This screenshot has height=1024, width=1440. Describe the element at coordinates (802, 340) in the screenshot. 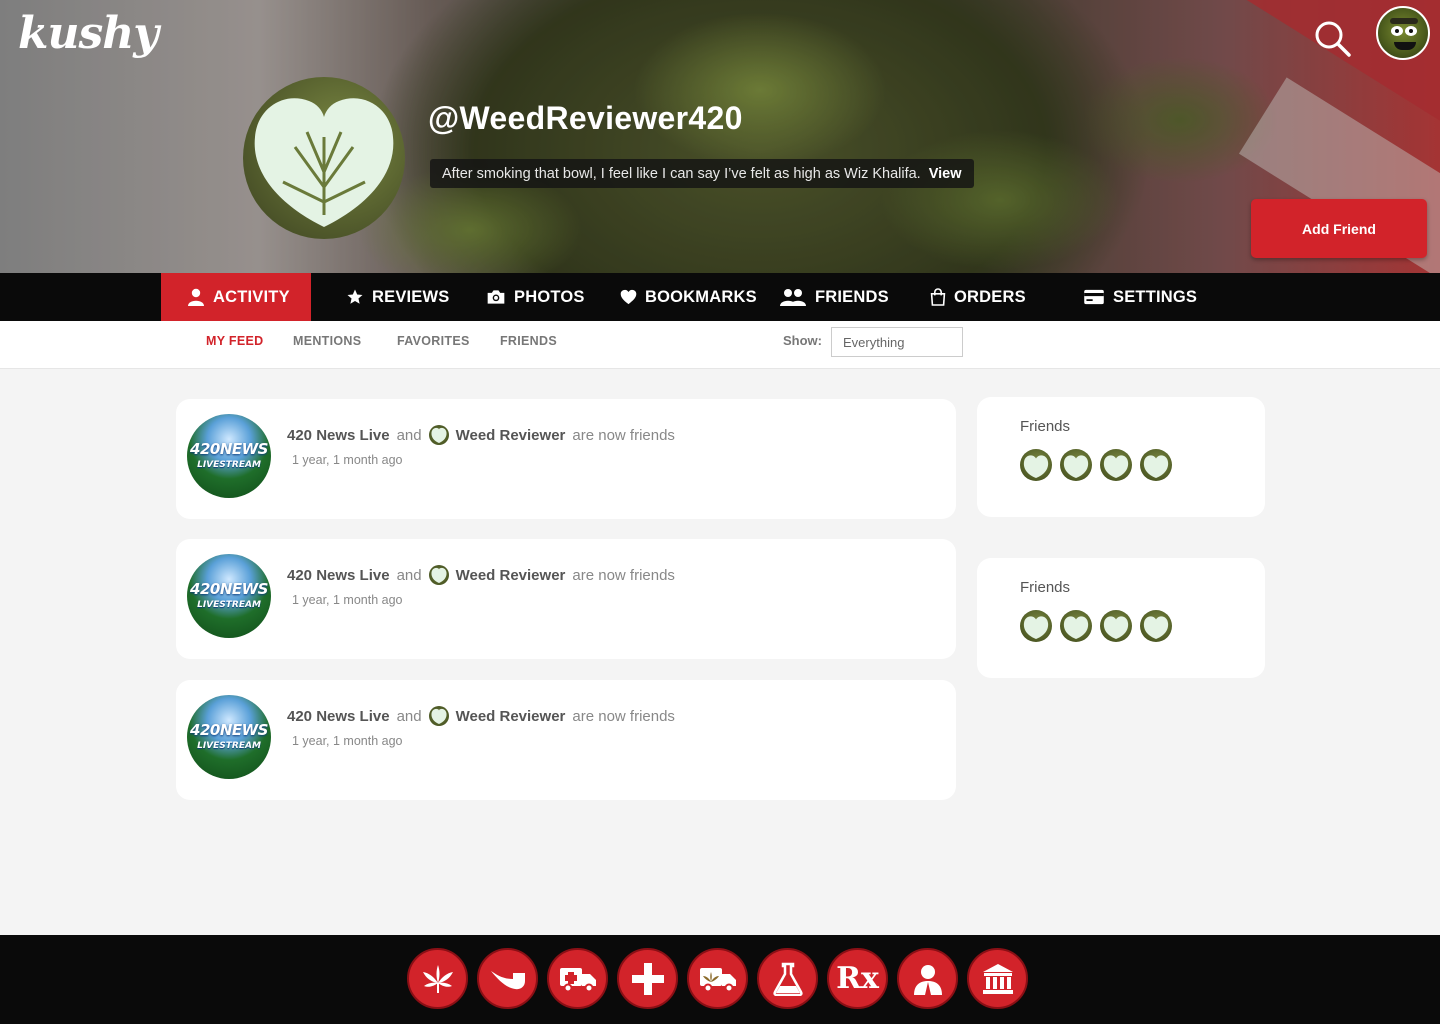

I see `show-filter-label: Show:` at that location.